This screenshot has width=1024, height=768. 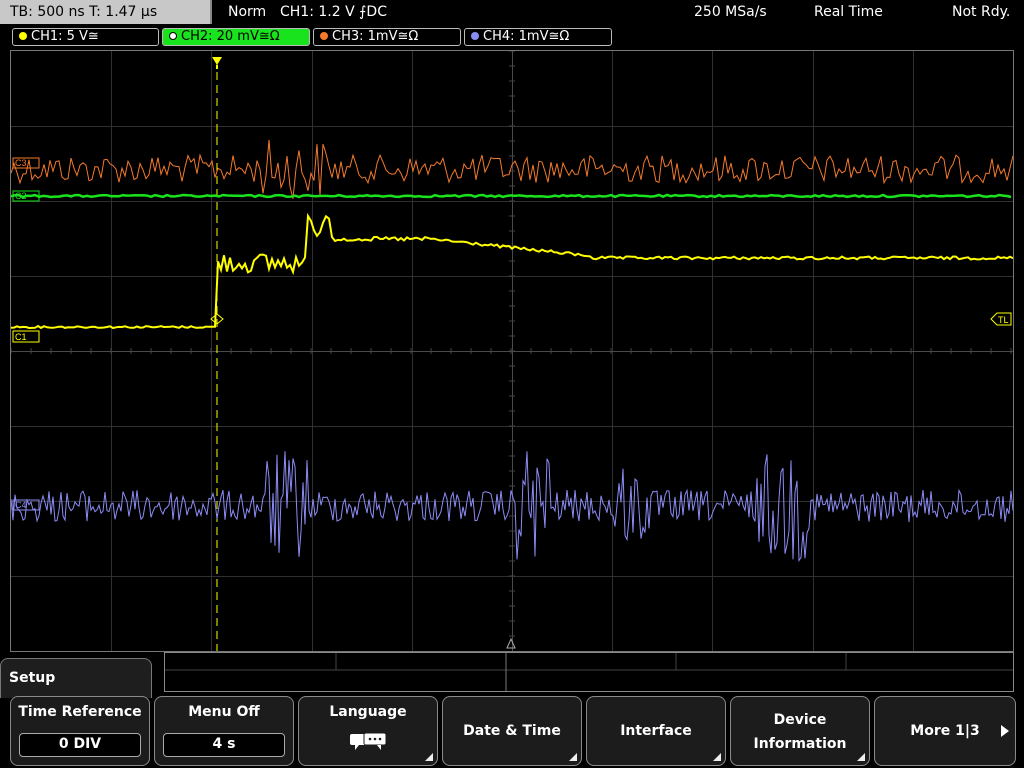 I want to click on ch2-label: CH2: 20 mV≅Ω, so click(x=230, y=36).